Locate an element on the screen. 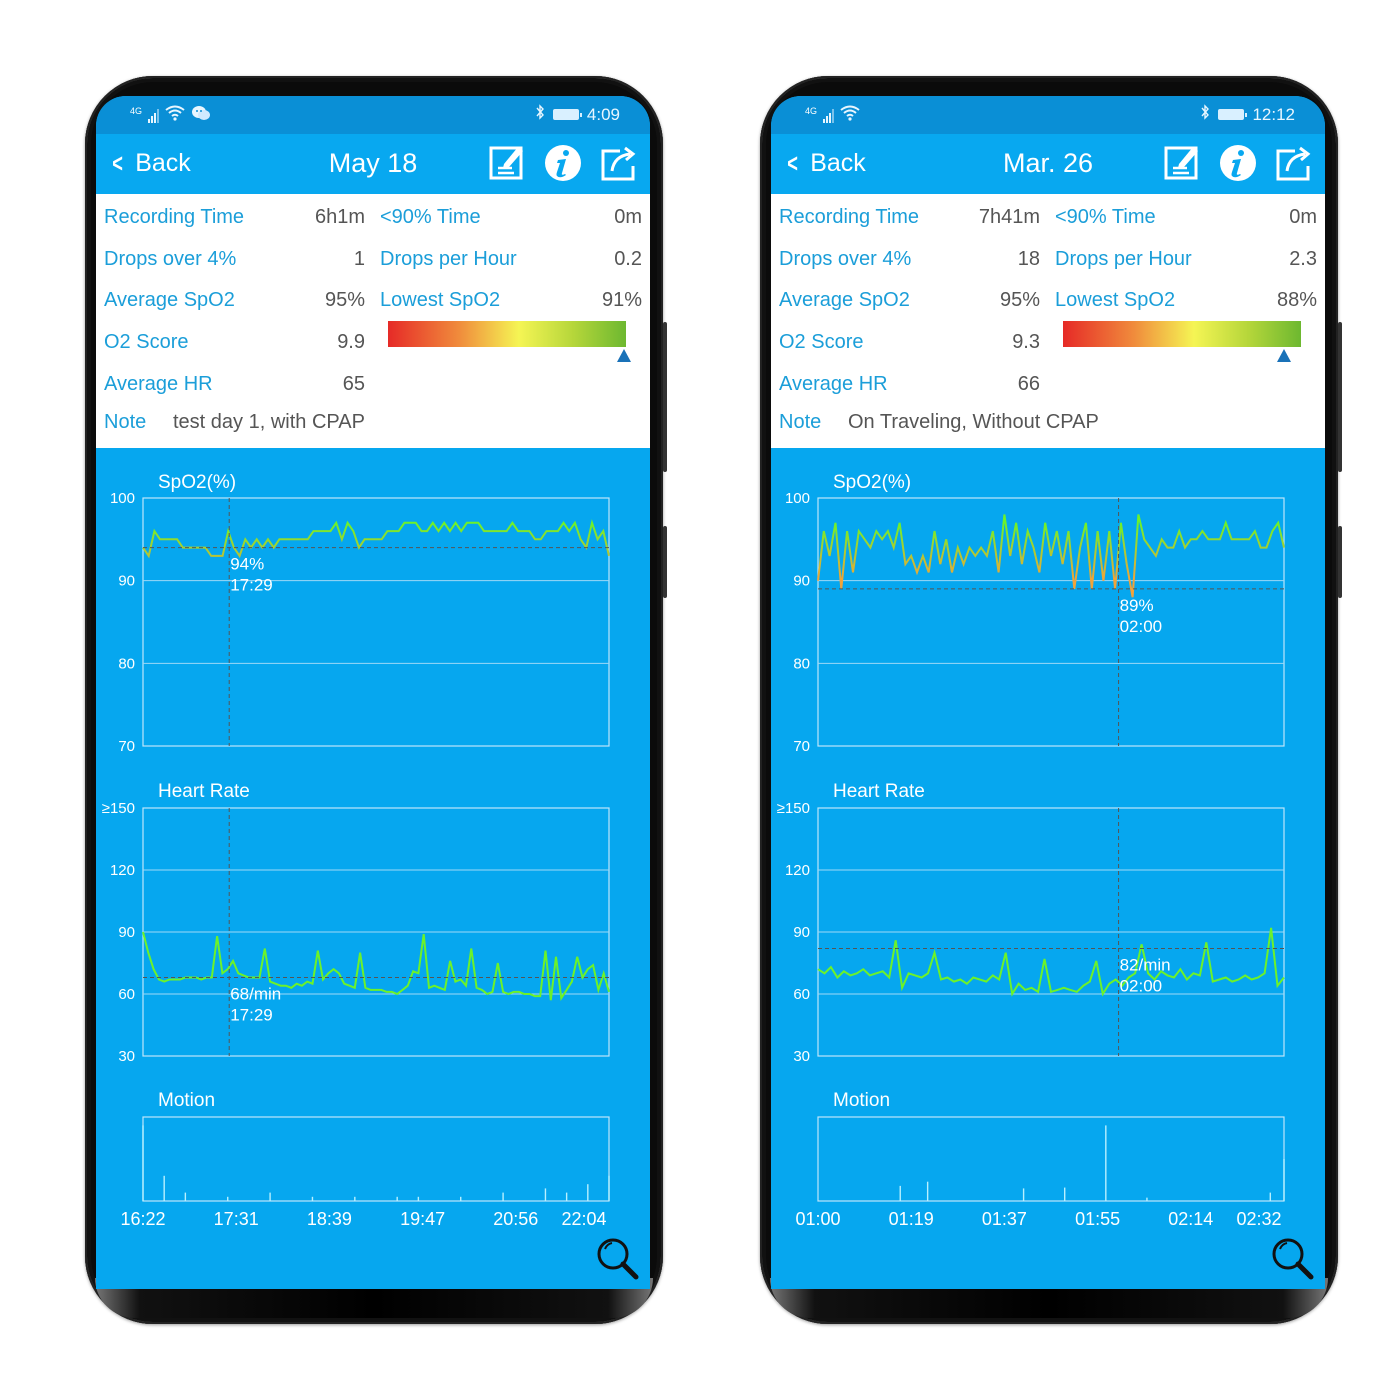  cursor-time-label: 17:29 is located at coordinates (251, 585).